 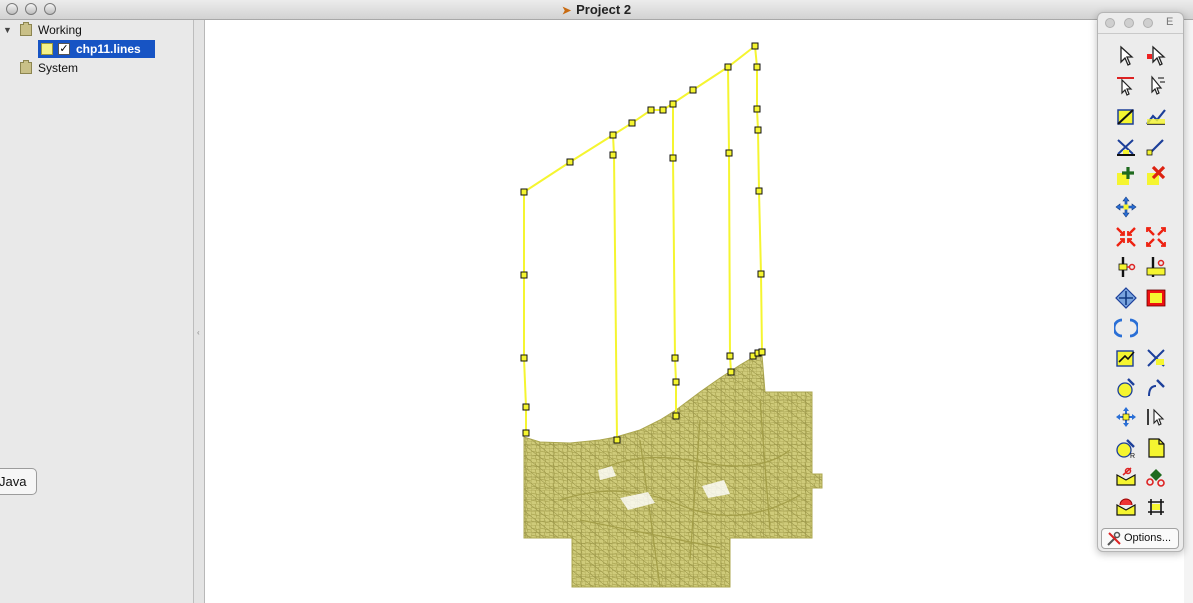 What do you see at coordinates (1126, 388) in the screenshot?
I see `smooth-icon` at bounding box center [1126, 388].